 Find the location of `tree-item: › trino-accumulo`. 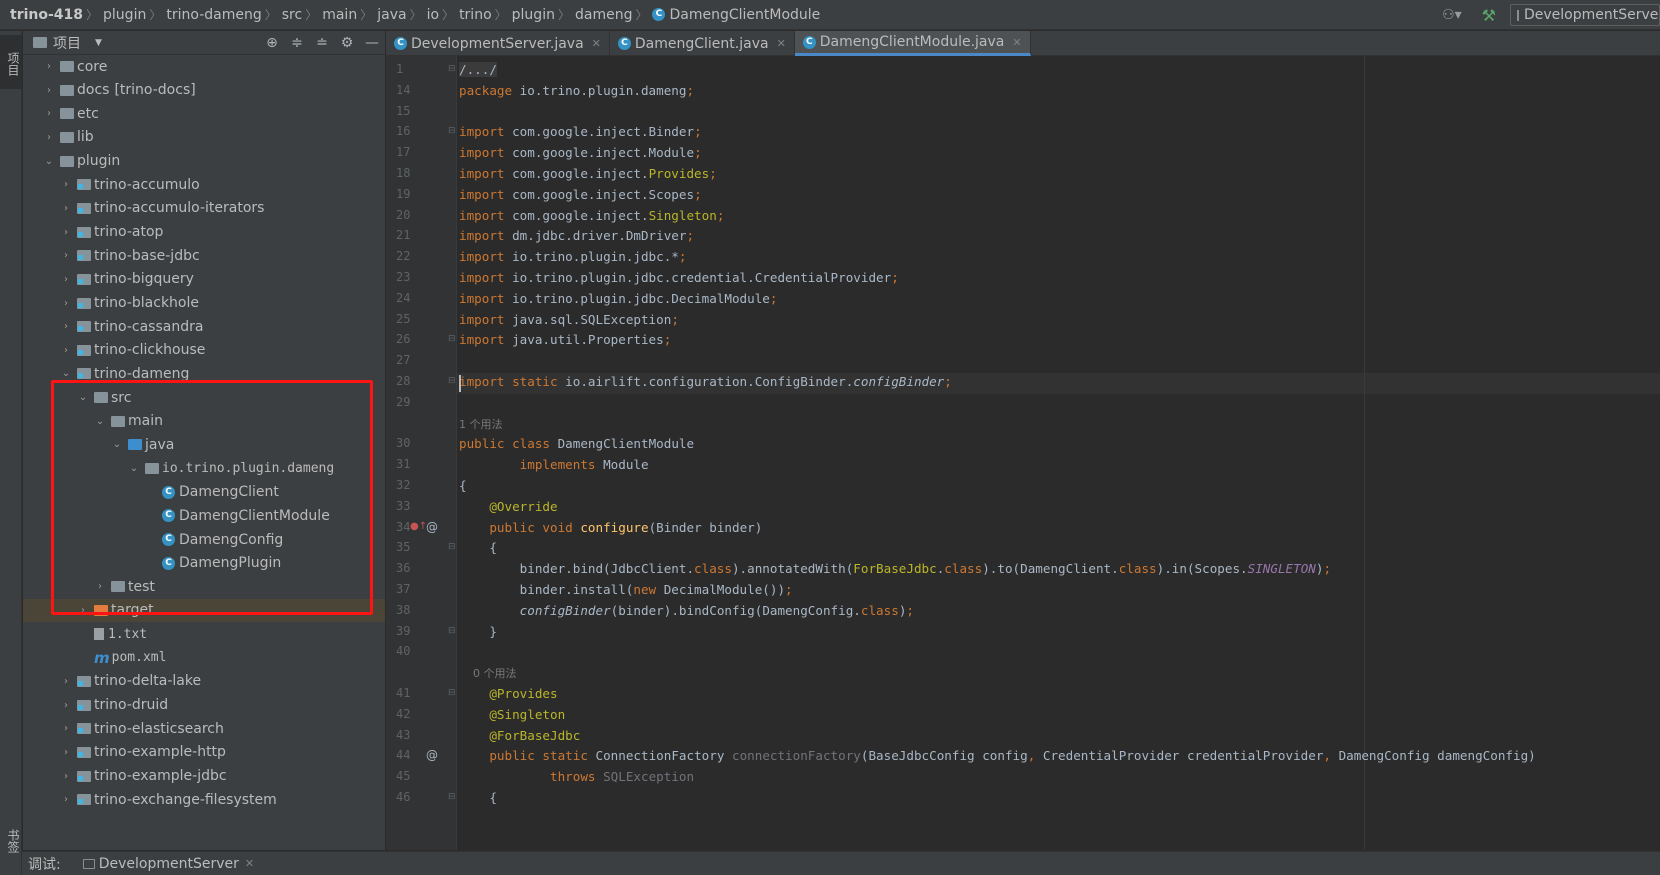

tree-item: › trino-accumulo is located at coordinates (199, 184).